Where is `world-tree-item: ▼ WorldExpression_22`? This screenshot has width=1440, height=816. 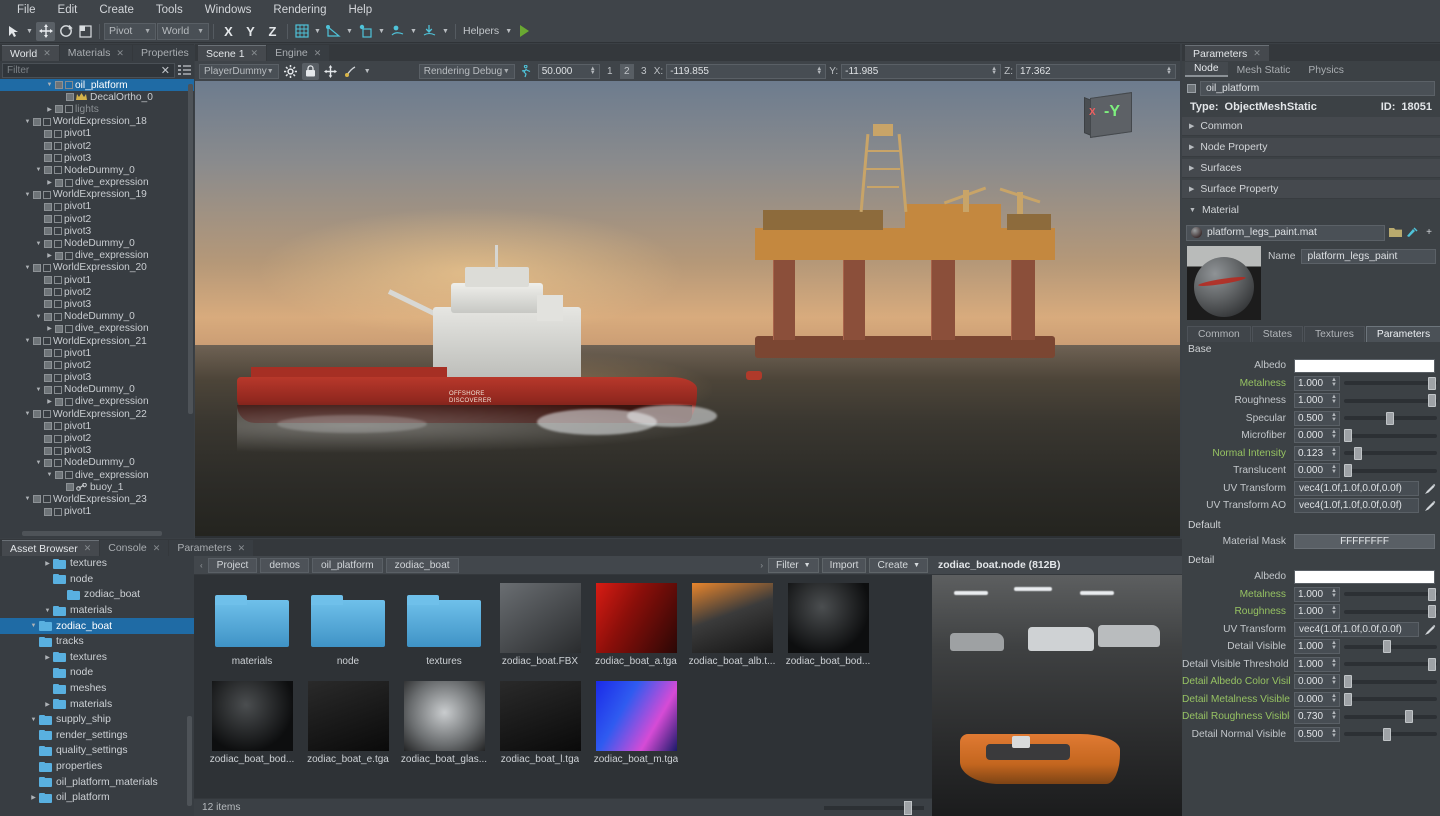 world-tree-item: ▼ WorldExpression_22 is located at coordinates (97, 414).